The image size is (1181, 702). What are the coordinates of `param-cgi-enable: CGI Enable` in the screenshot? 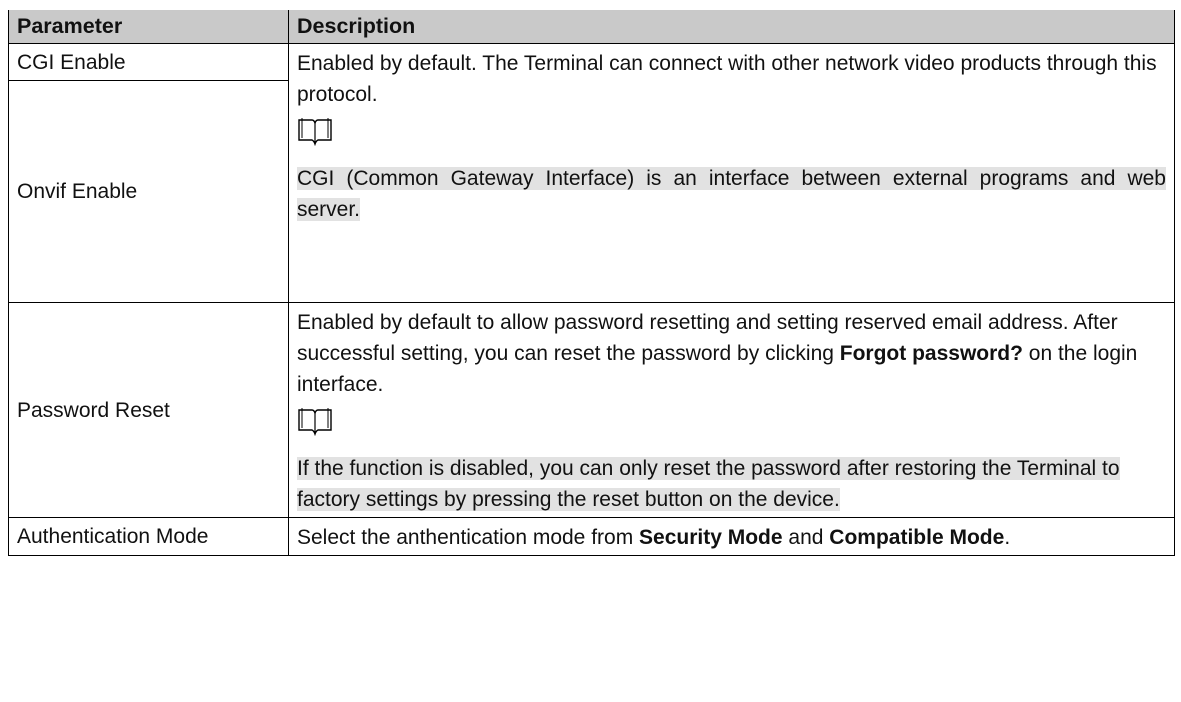 It's located at (148, 62).